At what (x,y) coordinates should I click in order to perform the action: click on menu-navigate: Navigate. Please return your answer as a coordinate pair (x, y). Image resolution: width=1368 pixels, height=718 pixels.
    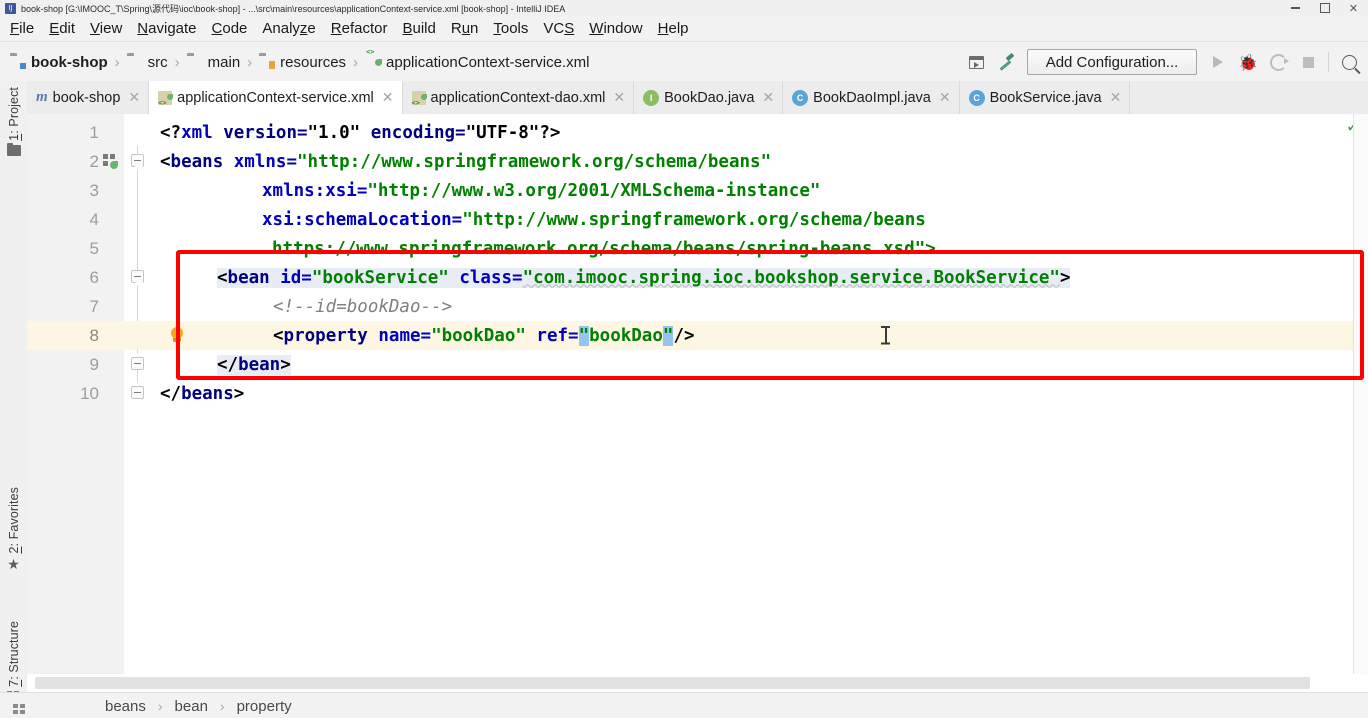
    Looking at the image, I should click on (166, 28).